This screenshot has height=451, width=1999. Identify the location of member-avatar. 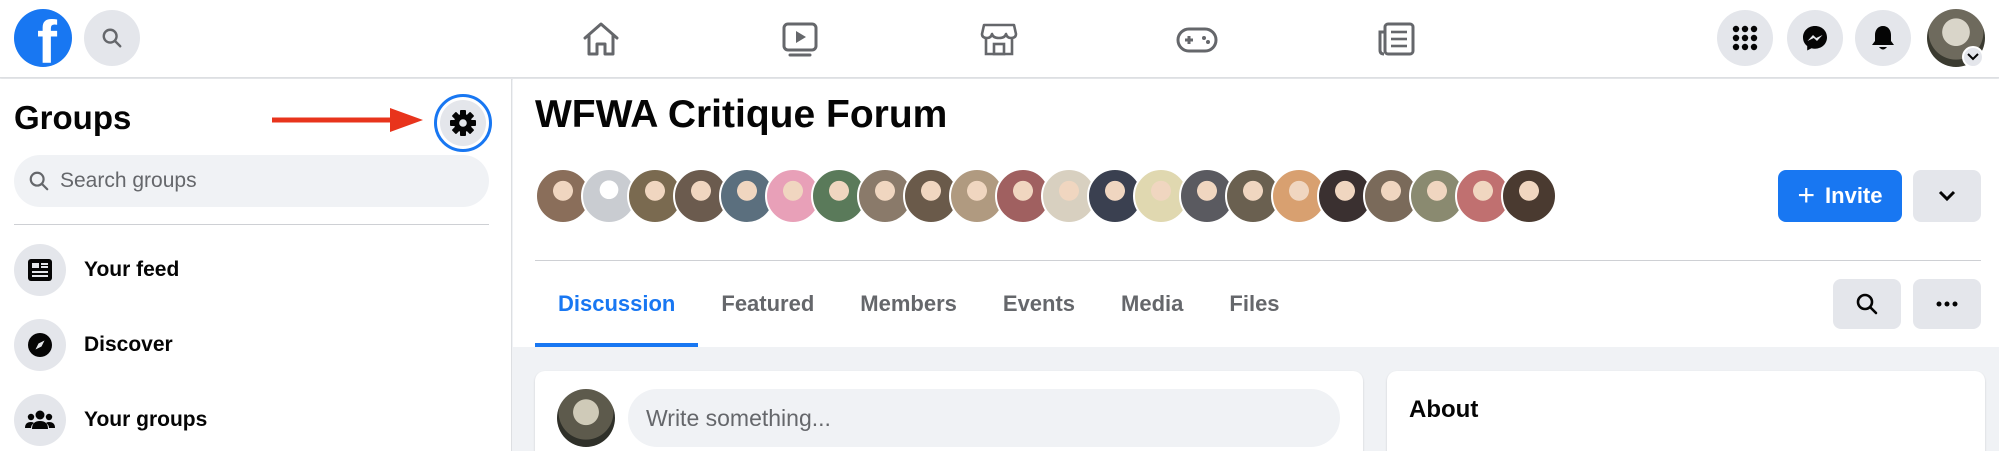
(1529, 196).